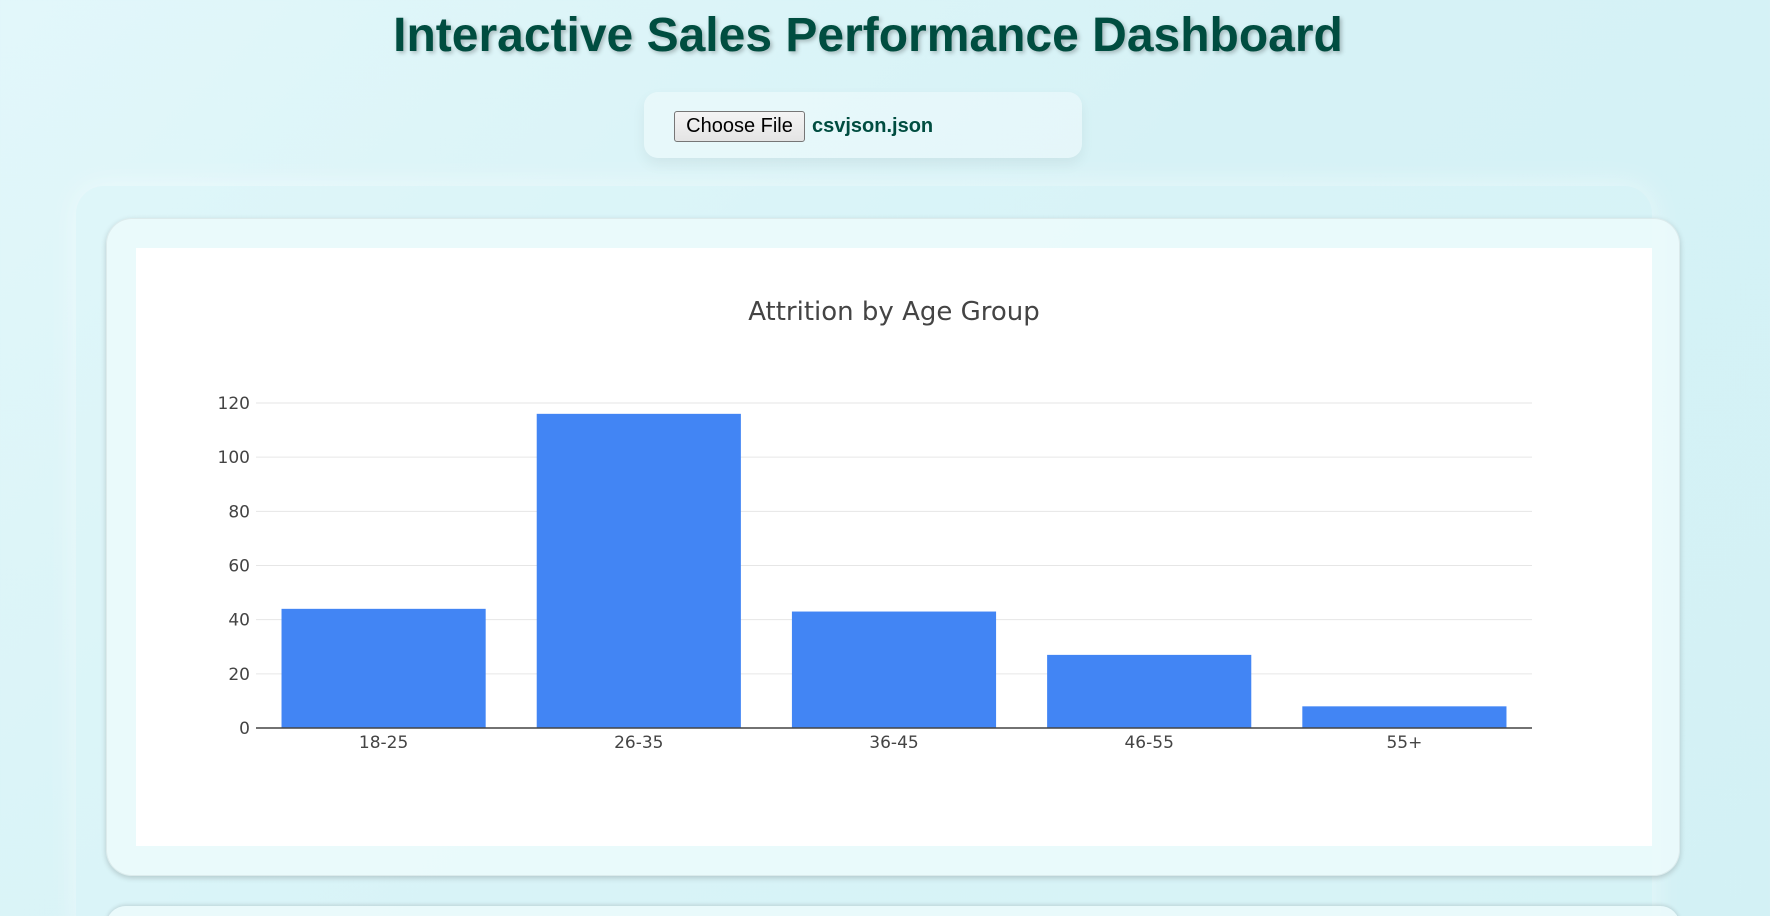 This screenshot has width=1770, height=916. Describe the element at coordinates (244, 729) in the screenshot. I see `y-tick-label: 0` at that location.